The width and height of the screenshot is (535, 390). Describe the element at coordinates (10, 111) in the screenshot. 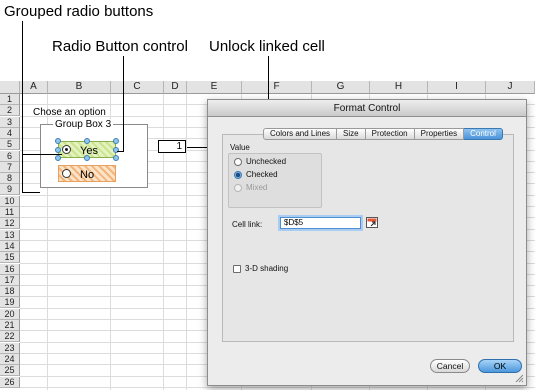

I see `row-header-2: 2` at that location.